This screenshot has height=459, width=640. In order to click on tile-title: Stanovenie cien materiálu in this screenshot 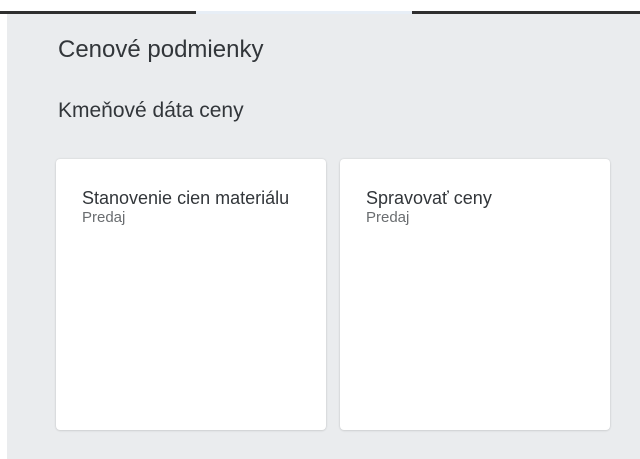, I will do `click(186, 198)`.